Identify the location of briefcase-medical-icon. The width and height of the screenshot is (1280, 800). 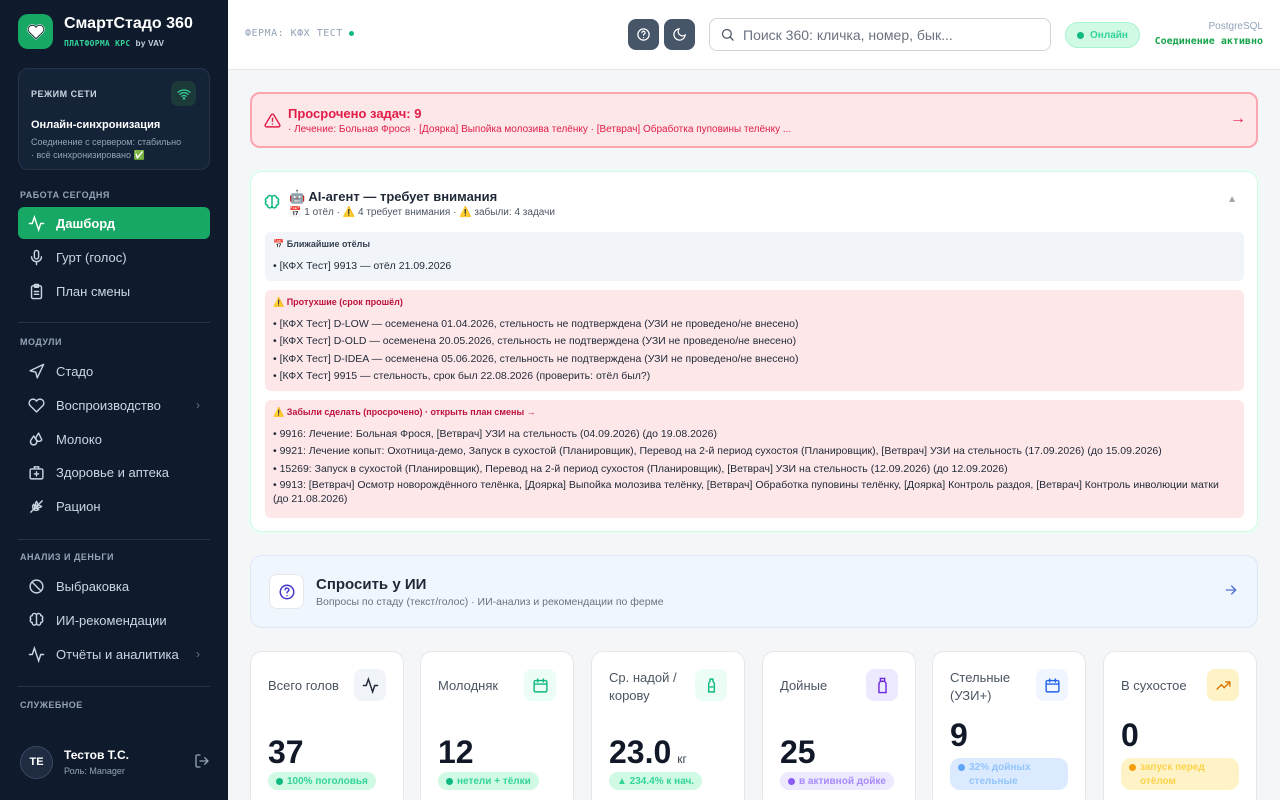
(36, 472).